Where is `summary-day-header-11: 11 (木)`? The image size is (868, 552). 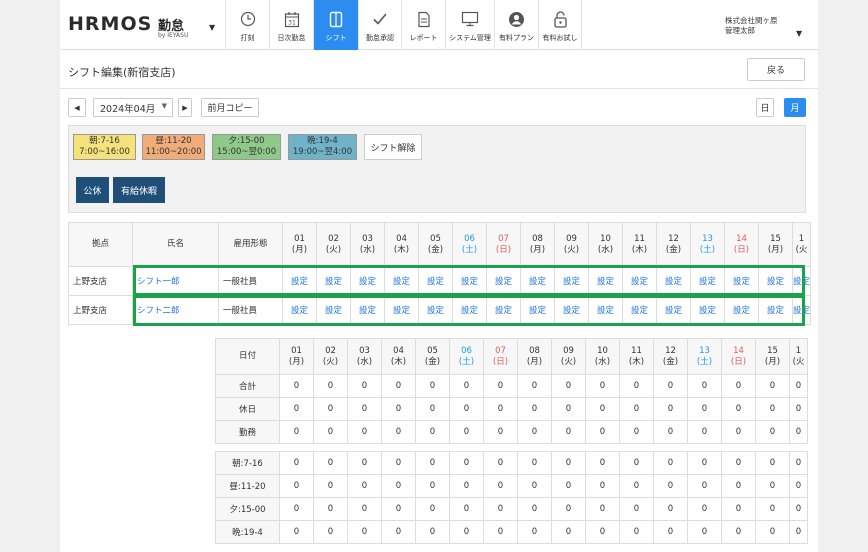 summary-day-header-11: 11 (木) is located at coordinates (636, 356).